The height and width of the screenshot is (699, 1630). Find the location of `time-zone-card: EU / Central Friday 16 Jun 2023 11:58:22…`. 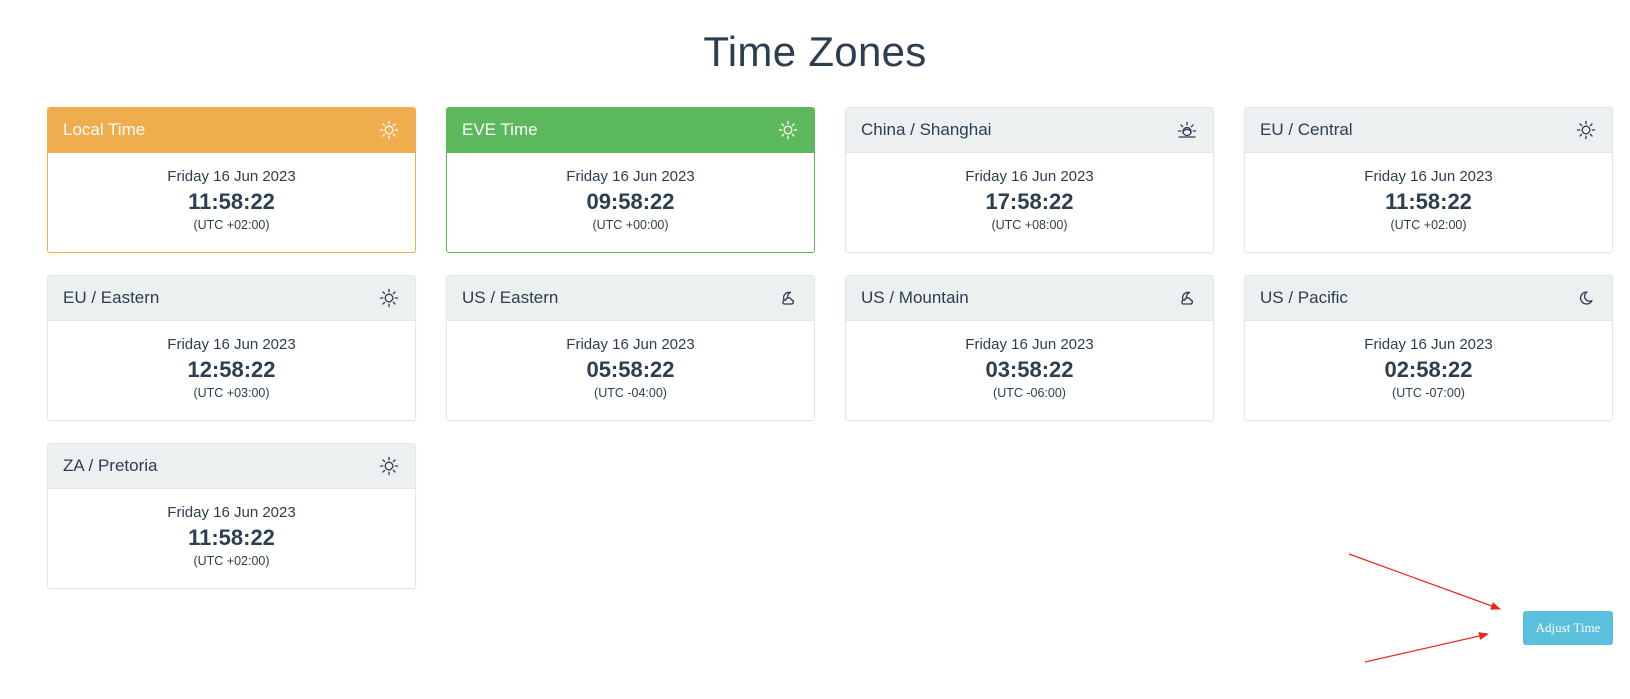

time-zone-card: EU / Central Friday 16 Jun 2023 11:58:22… is located at coordinates (1428, 180).